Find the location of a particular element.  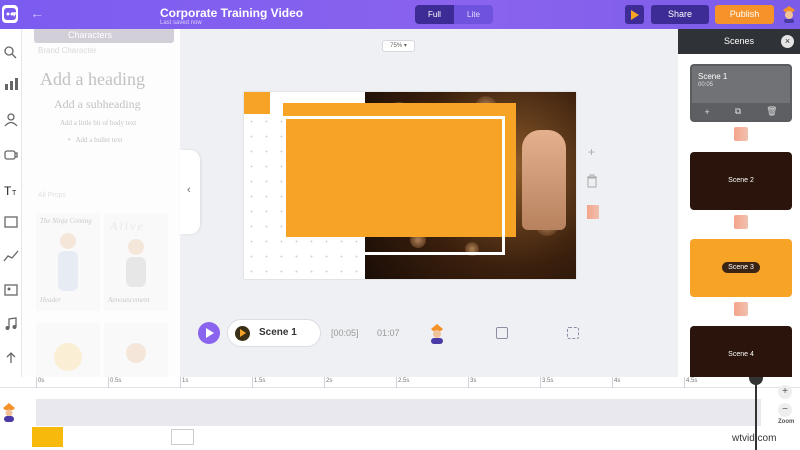

scene-actions: + ⧉ 🗑 is located at coordinates (741, 111).